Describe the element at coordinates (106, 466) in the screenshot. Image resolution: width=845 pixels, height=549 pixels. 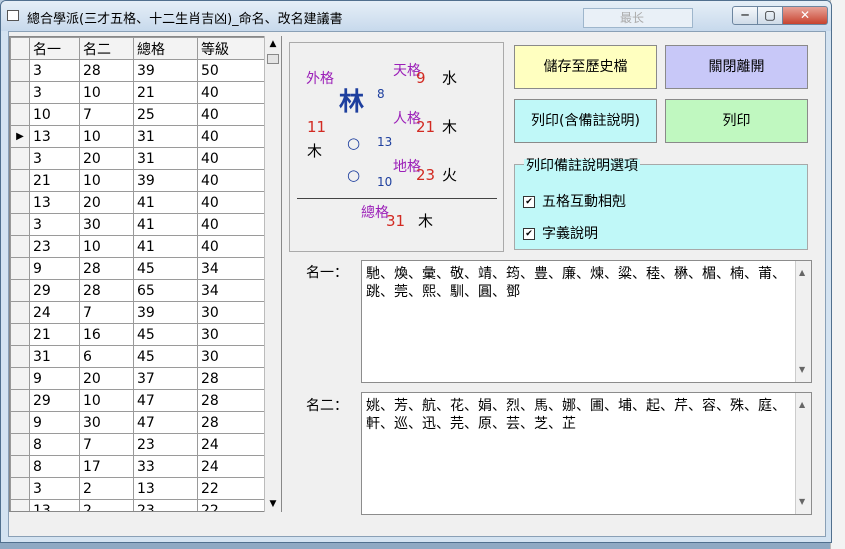
I see `cell-name2: 17` at that location.